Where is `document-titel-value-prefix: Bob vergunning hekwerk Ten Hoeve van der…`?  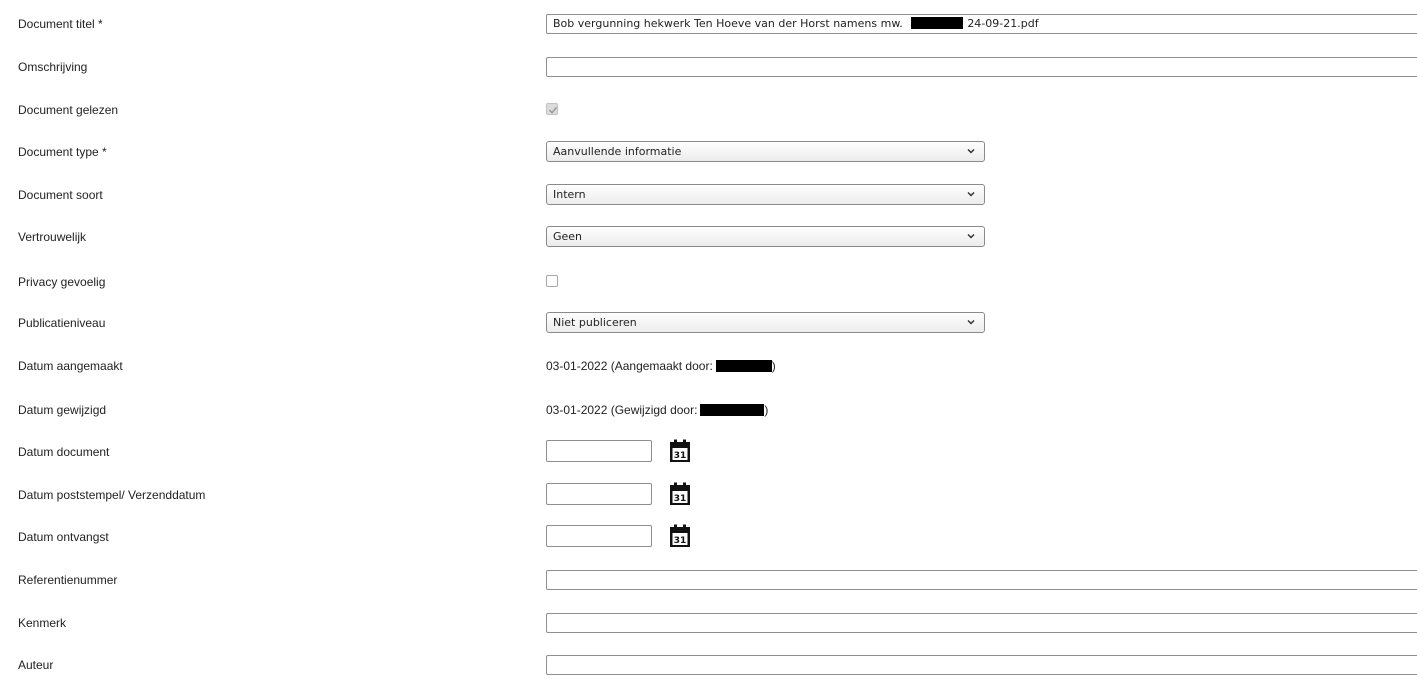 document-titel-value-prefix: Bob vergunning hekwerk Ten Hoeve van der… is located at coordinates (728, 23).